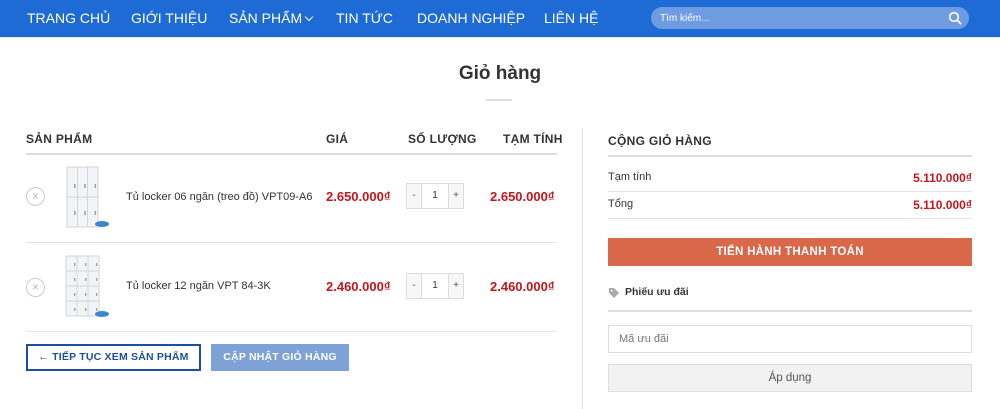  Describe the element at coordinates (442, 139) in the screenshot. I see `header-quantity: SỐ LƯỢNG` at that location.